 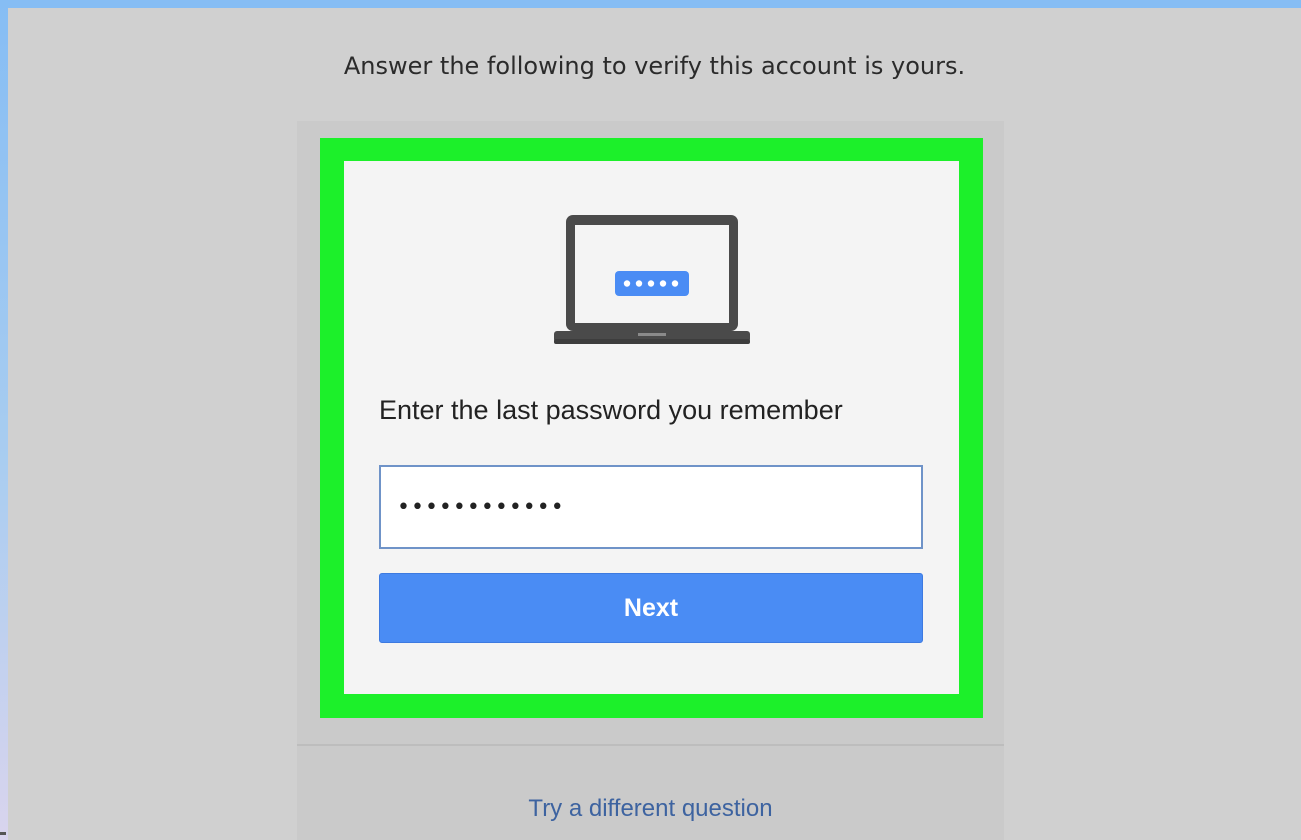 What do you see at coordinates (3, 833) in the screenshot?
I see `window-edge-marker` at bounding box center [3, 833].